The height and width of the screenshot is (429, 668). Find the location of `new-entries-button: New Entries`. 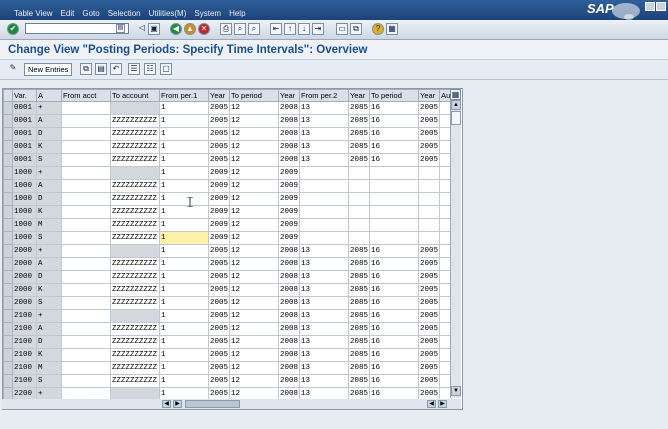

new-entries-button: New Entries is located at coordinates (48, 69).